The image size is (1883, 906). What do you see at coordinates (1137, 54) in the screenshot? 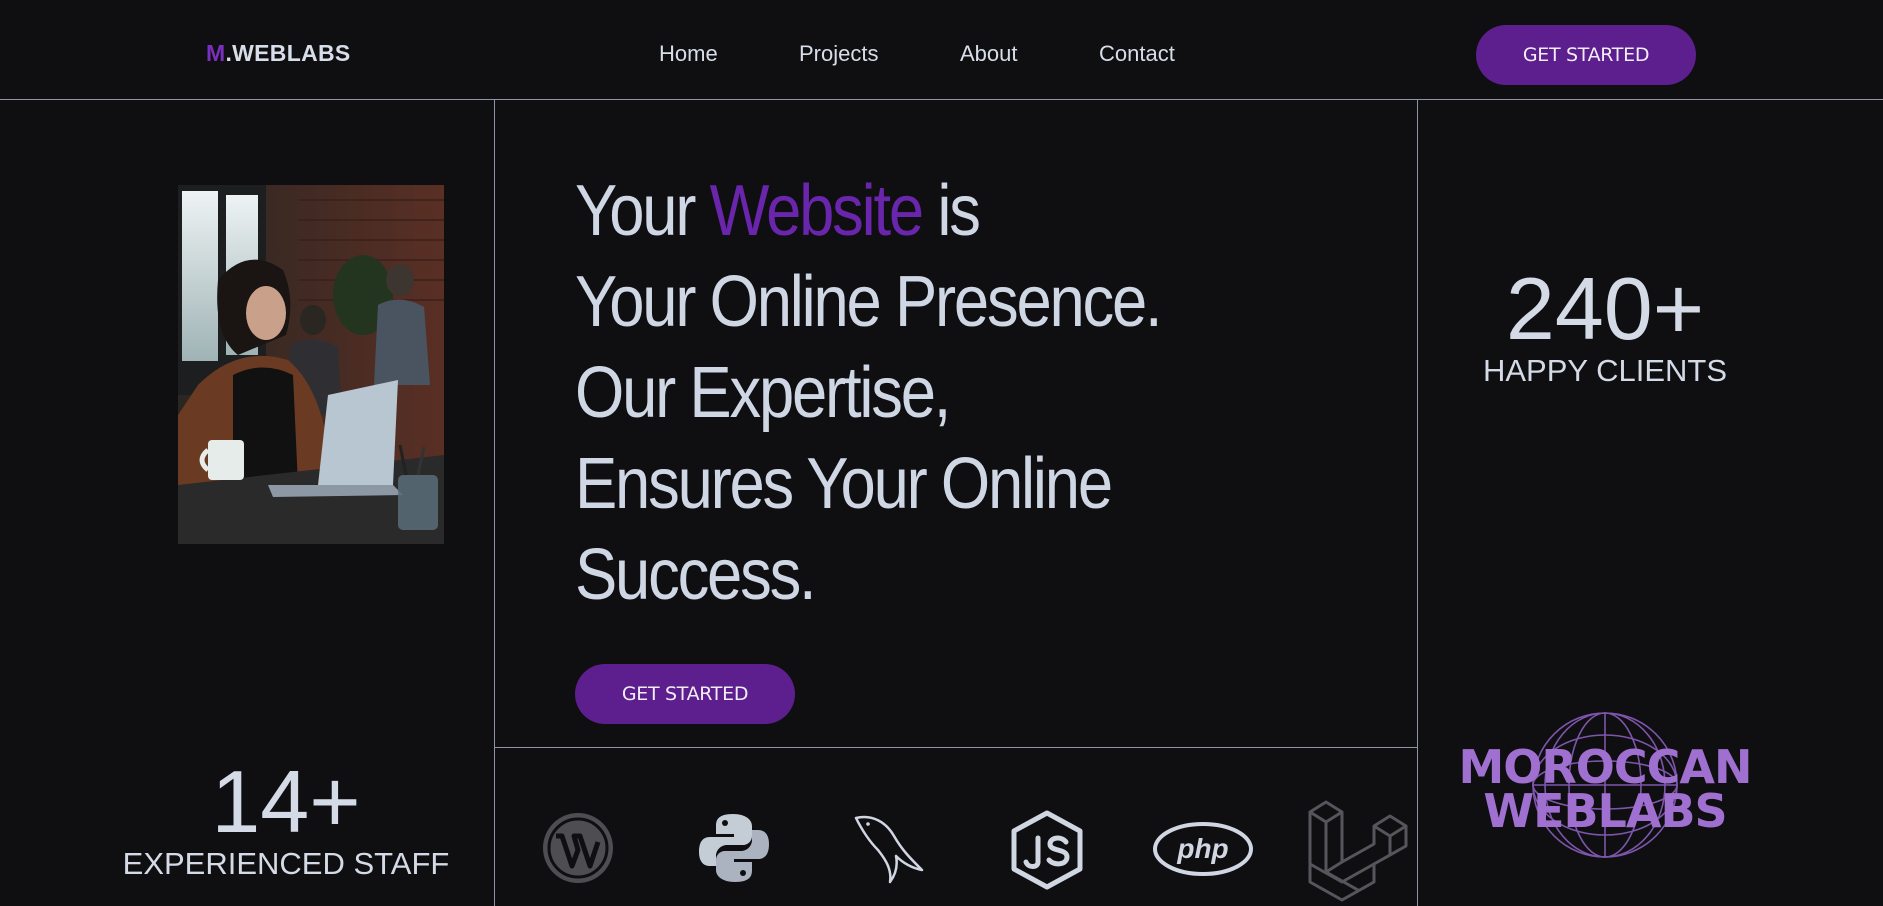
I see `nav-contact-link: Contact` at bounding box center [1137, 54].